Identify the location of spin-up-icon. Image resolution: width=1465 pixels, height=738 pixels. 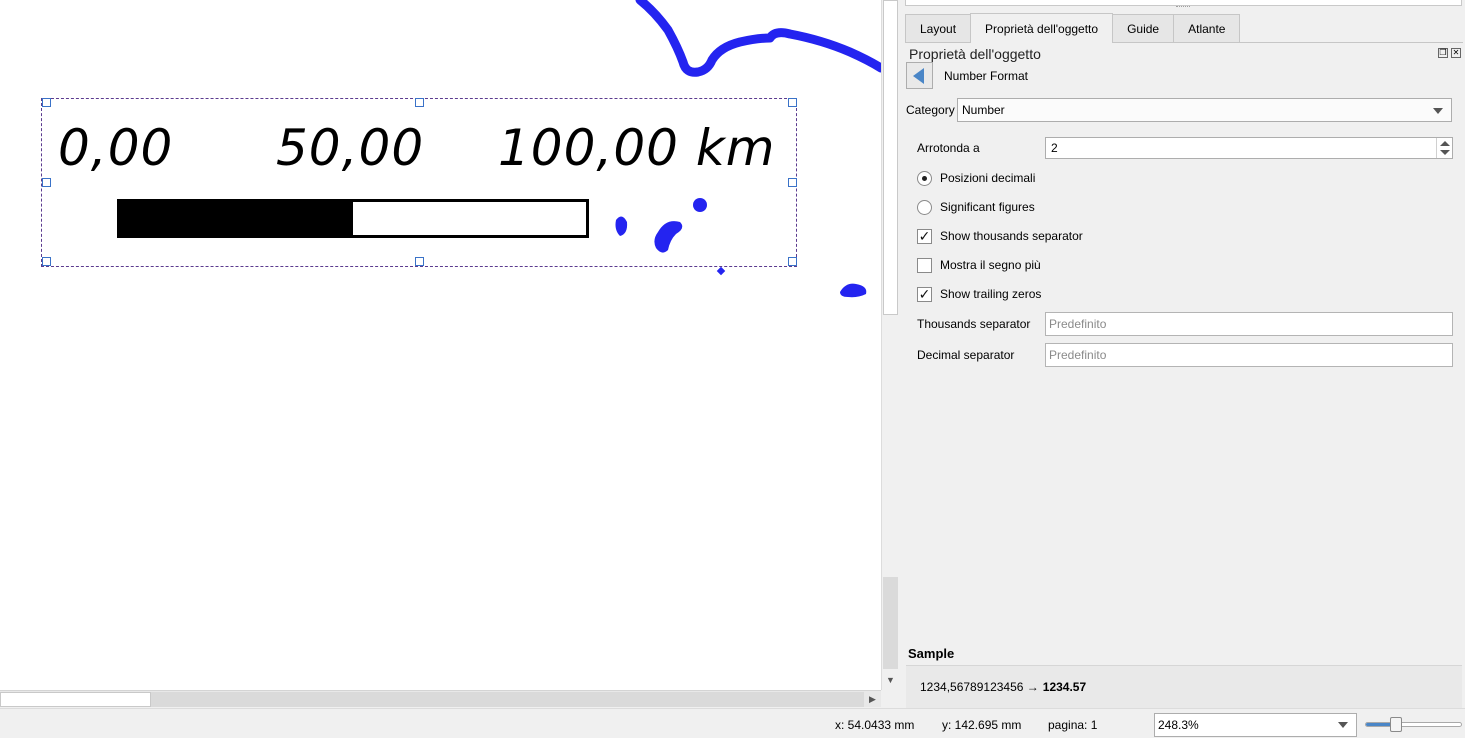
(1445, 143).